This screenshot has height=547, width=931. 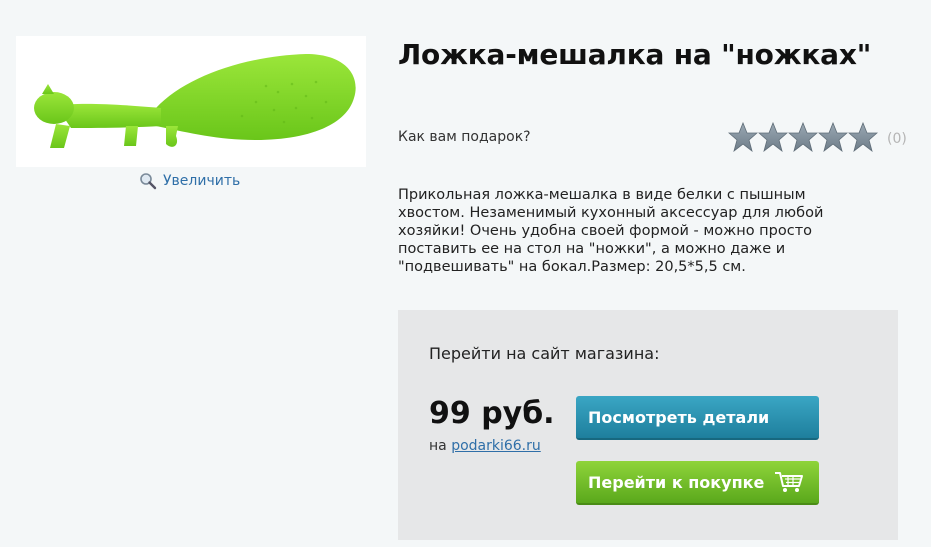 What do you see at coordinates (635, 54) in the screenshot?
I see `product-title: Ложка-мешалка на "ножках"` at bounding box center [635, 54].